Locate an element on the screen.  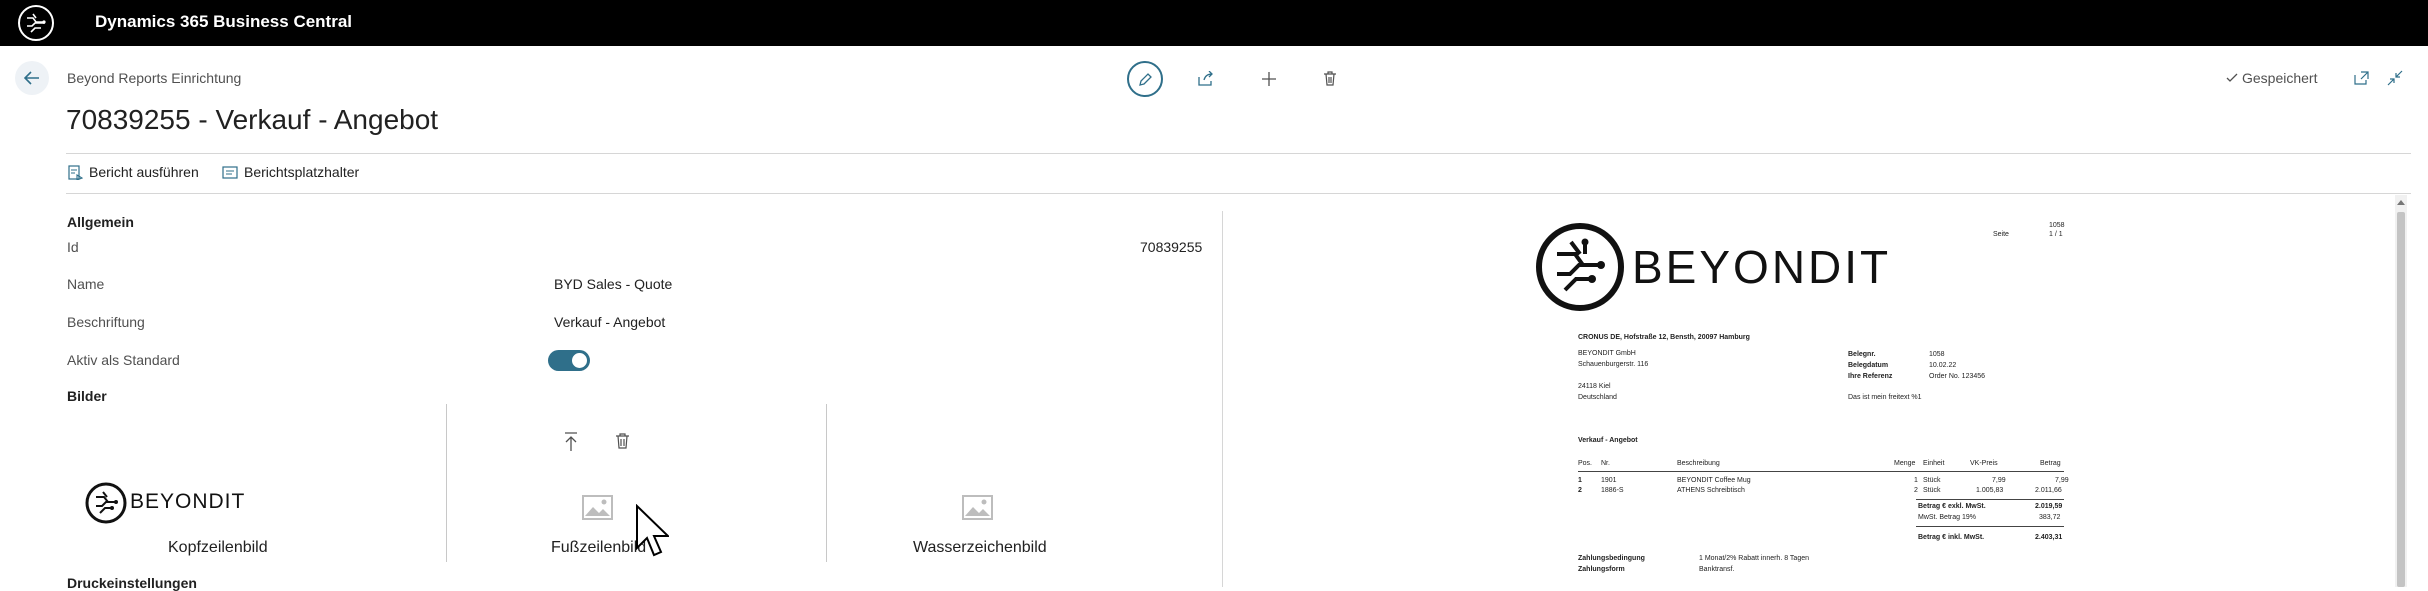
preview-address-line: 24118 Kiel is located at coordinates (1594, 386).